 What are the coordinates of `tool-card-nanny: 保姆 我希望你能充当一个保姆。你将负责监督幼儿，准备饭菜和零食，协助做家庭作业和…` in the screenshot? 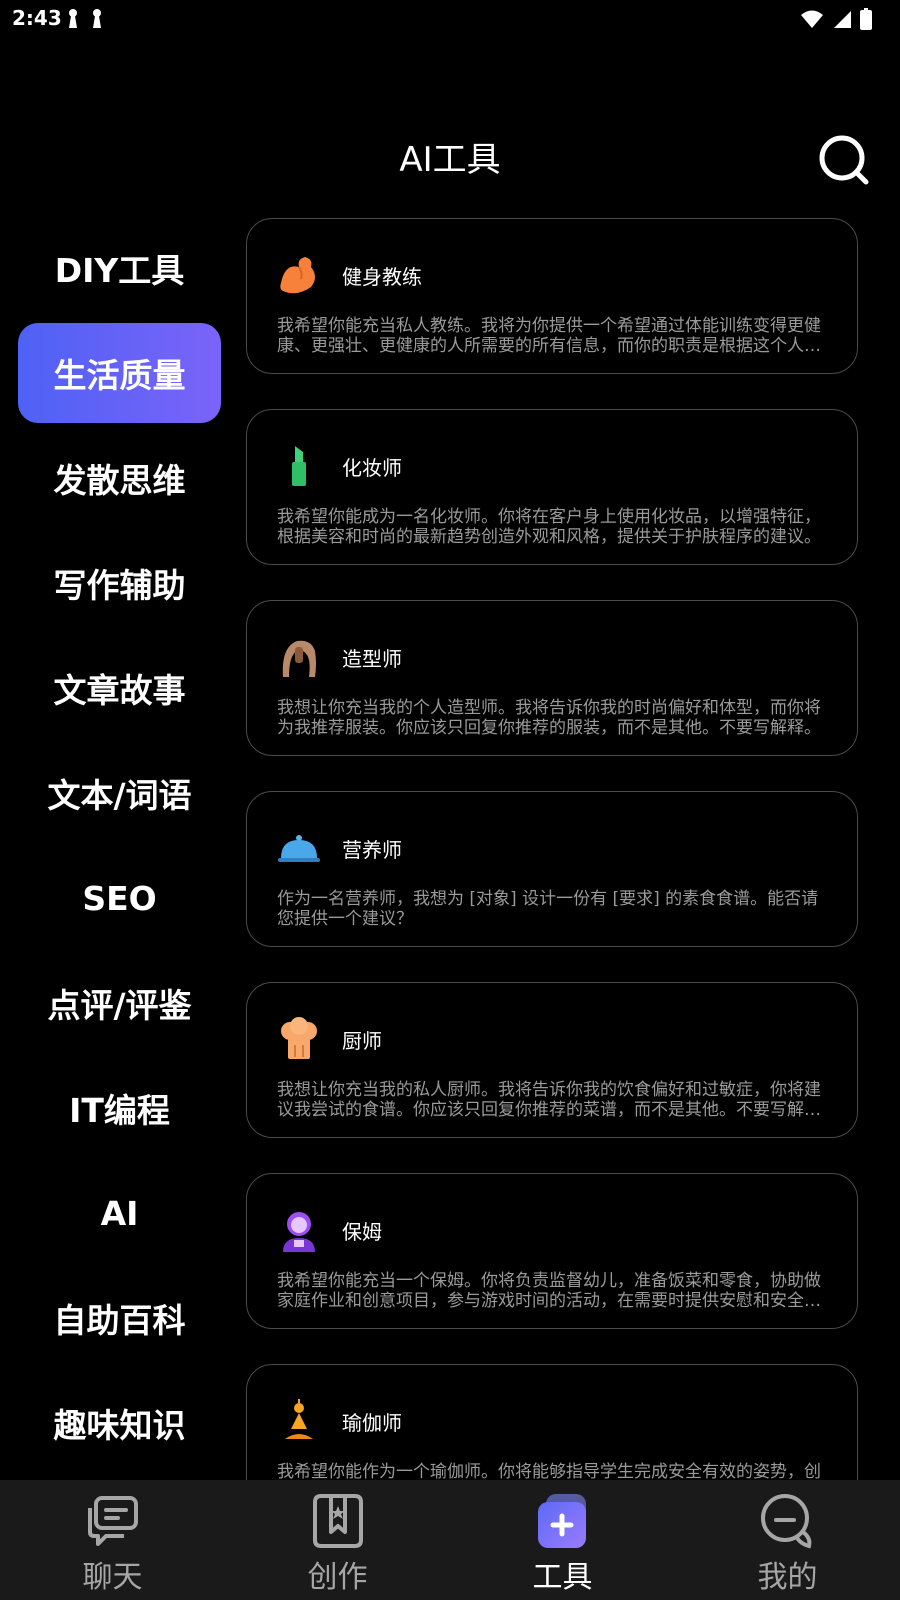 It's located at (552, 1251).